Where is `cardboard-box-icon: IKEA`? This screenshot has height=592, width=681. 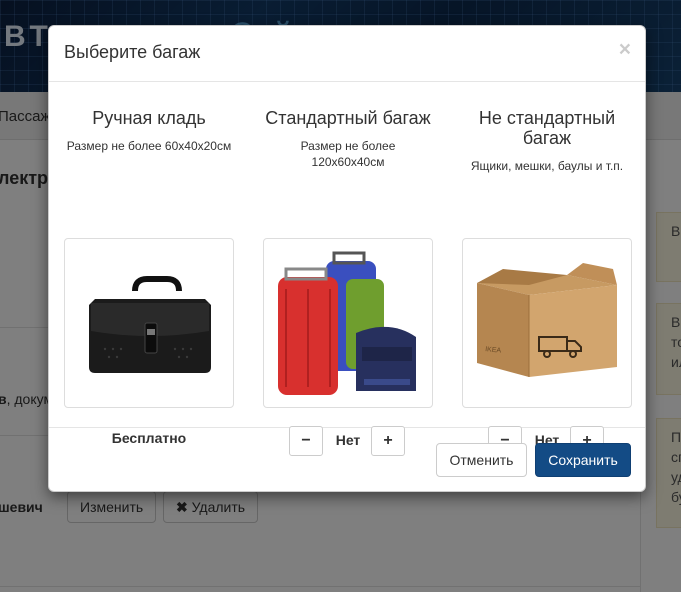 cardboard-box-icon: IKEA is located at coordinates (547, 320).